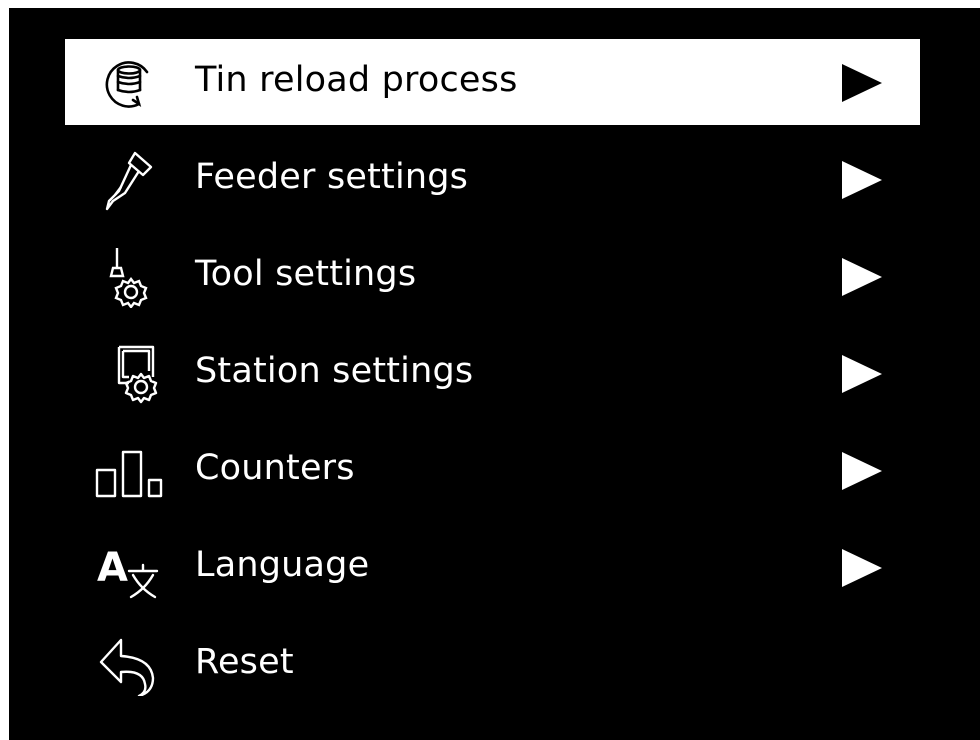  I want to click on menu-item-label: Feeder settings, so click(332, 177).